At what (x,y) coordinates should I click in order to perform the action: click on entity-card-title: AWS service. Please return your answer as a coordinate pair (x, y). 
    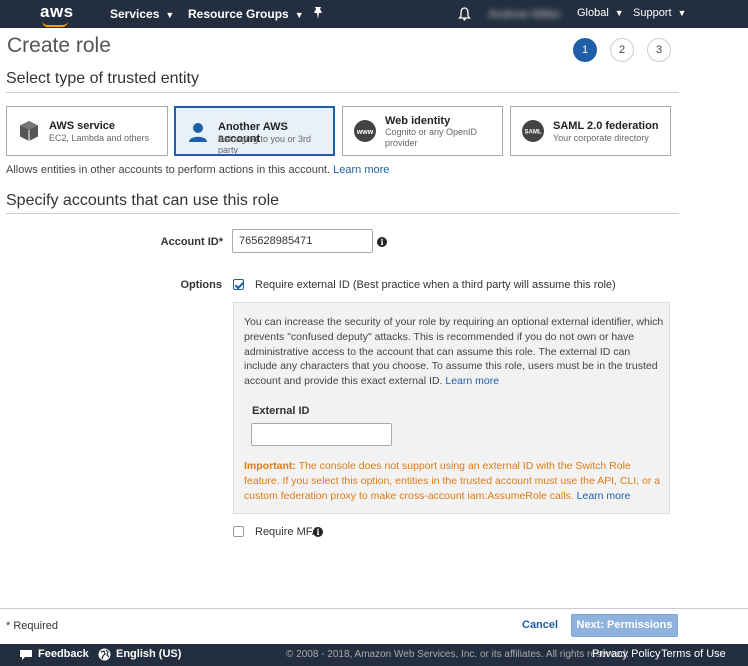
    Looking at the image, I should click on (82, 126).